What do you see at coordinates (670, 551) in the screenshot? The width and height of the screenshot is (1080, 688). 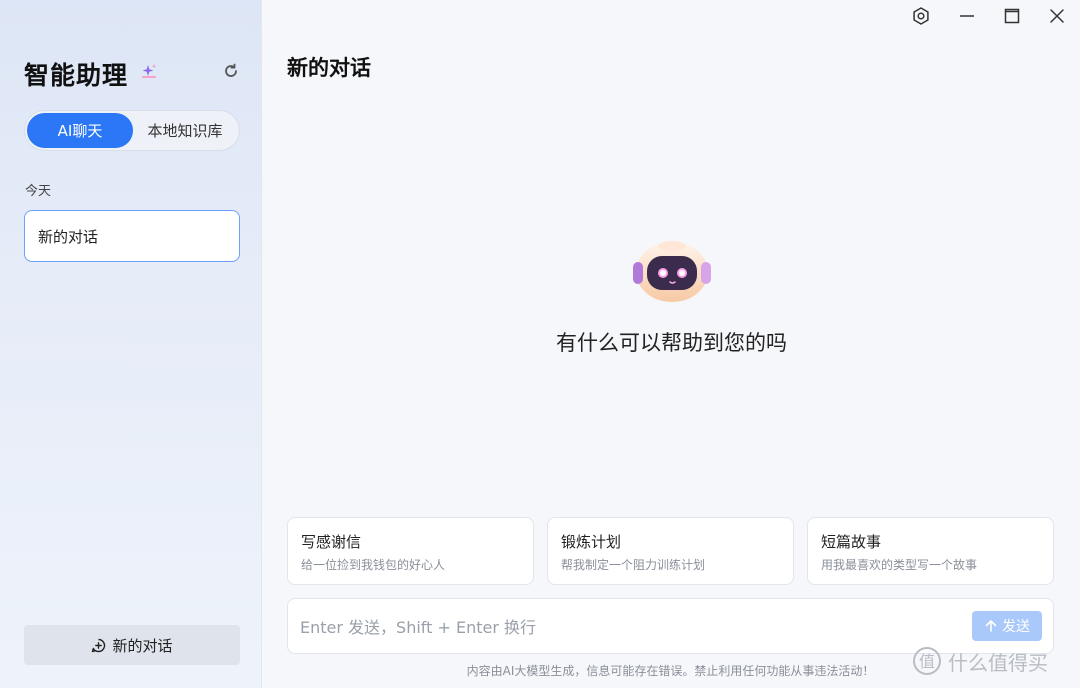 I see `suggestion-card-workout: 锻炼计划 帮我制定一个阻力训练计划` at bounding box center [670, 551].